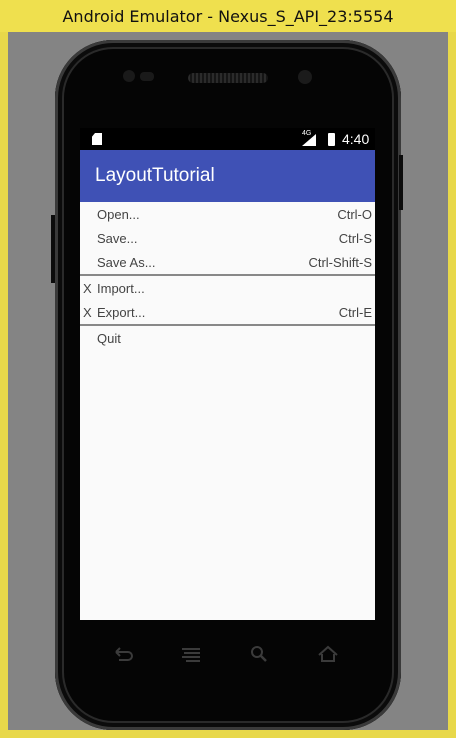  Describe the element at coordinates (355, 238) in the screenshot. I see `menu-item-shortcut: Ctrl-S` at that location.